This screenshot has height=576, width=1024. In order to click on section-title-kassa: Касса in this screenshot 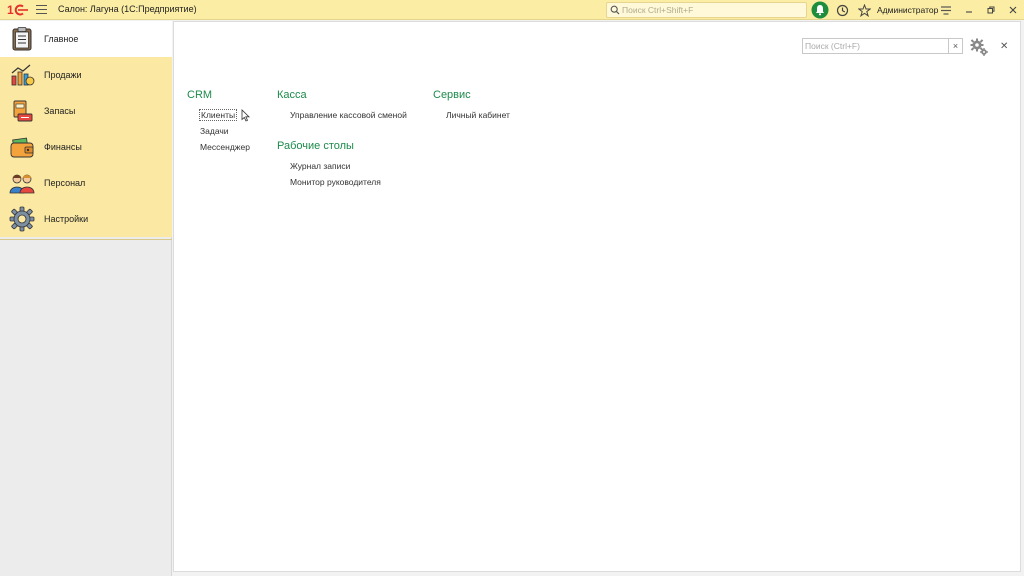, I will do `click(292, 95)`.